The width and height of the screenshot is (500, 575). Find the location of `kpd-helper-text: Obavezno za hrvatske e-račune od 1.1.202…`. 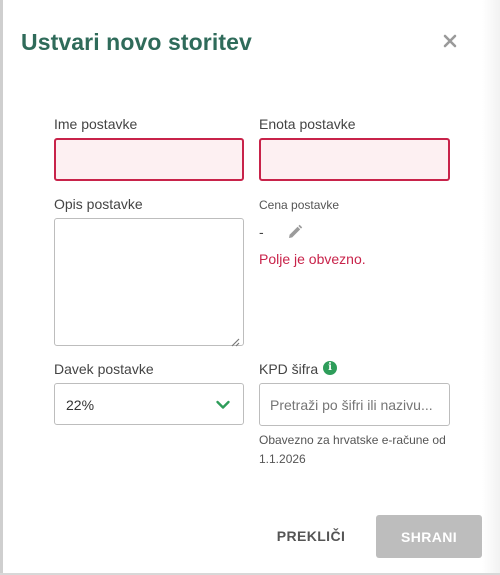

kpd-helper-text: Obavezno za hrvatske e-račune od 1.1.202… is located at coordinates (352, 449).